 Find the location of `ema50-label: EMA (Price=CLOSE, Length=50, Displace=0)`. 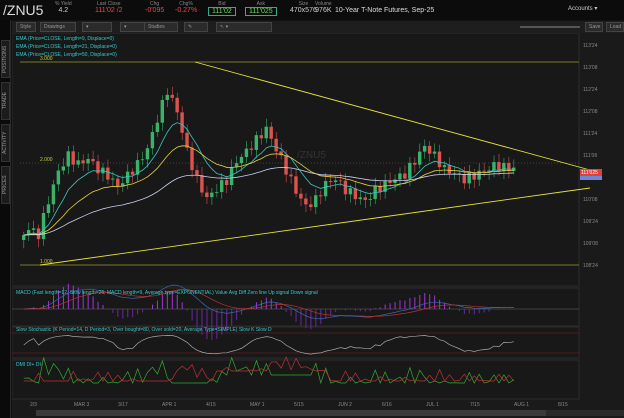

ema50-label: EMA (Price=CLOSE, Length=50, Displace=0) is located at coordinates (66, 55).